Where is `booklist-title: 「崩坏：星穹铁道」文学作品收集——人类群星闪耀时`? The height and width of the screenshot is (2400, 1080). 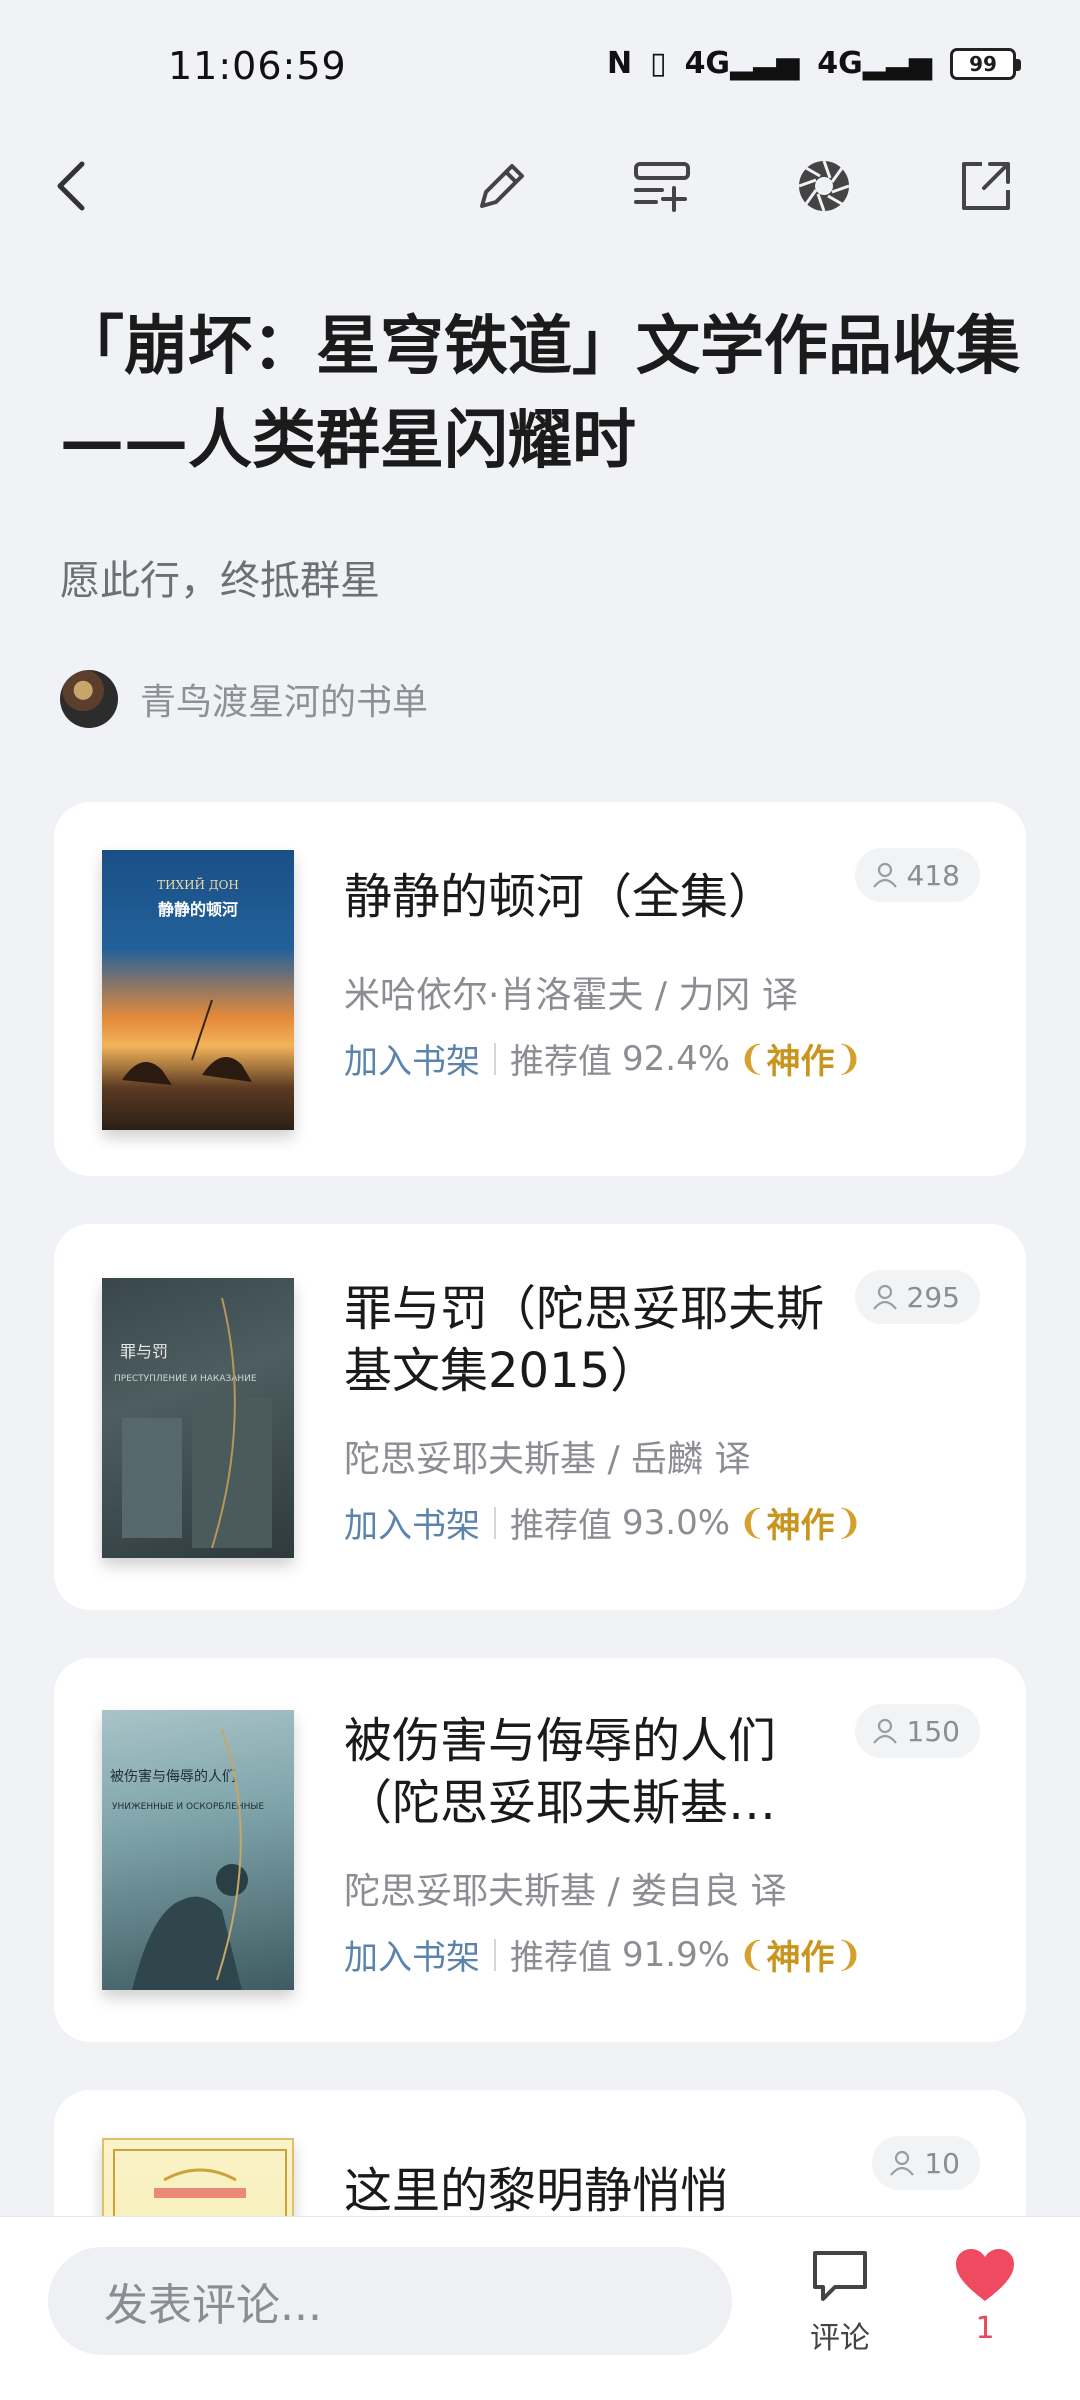
booklist-title: 「崩坏：星穹铁道」文学作品收集——人类群星闪耀时 is located at coordinates (540, 393).